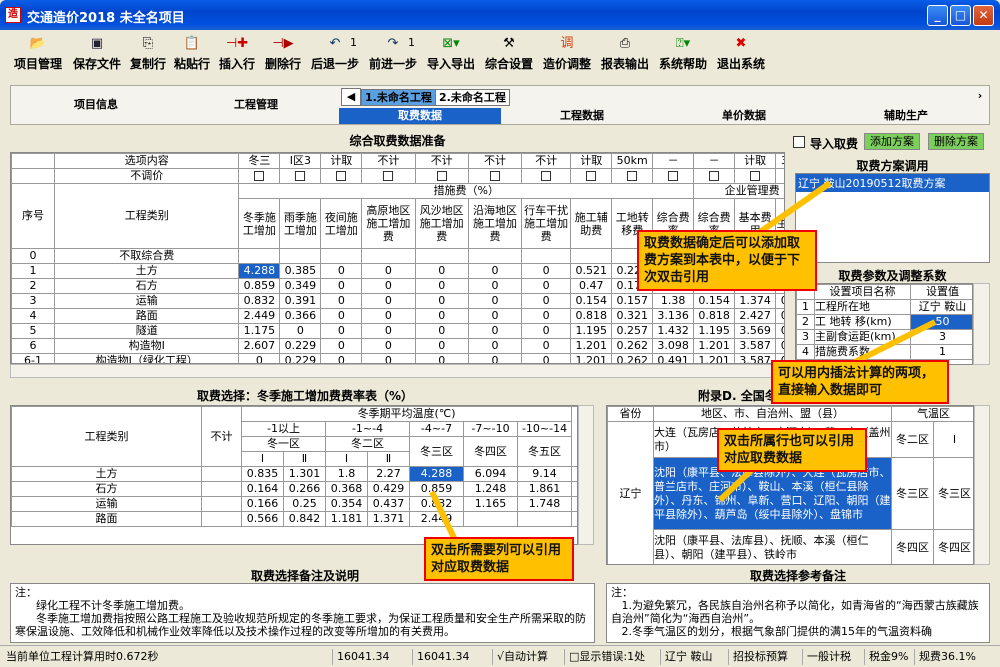 The image size is (1000, 667). Describe the element at coordinates (884, 352) in the screenshot. I see `param-row: 4 措施费系数 1` at that location.